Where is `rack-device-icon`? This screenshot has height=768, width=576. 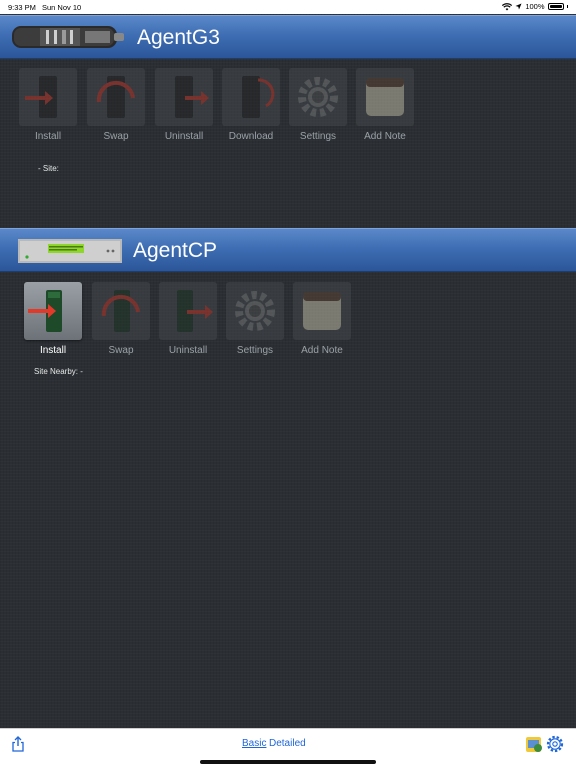 rack-device-icon is located at coordinates (70, 251).